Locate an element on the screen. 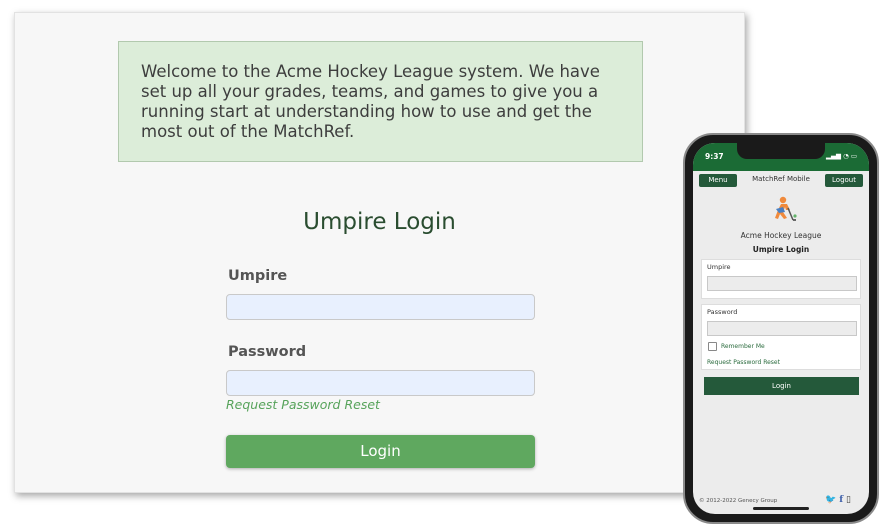  mobile-navbar: MatchRef Mobile Menu Logout is located at coordinates (781, 181).